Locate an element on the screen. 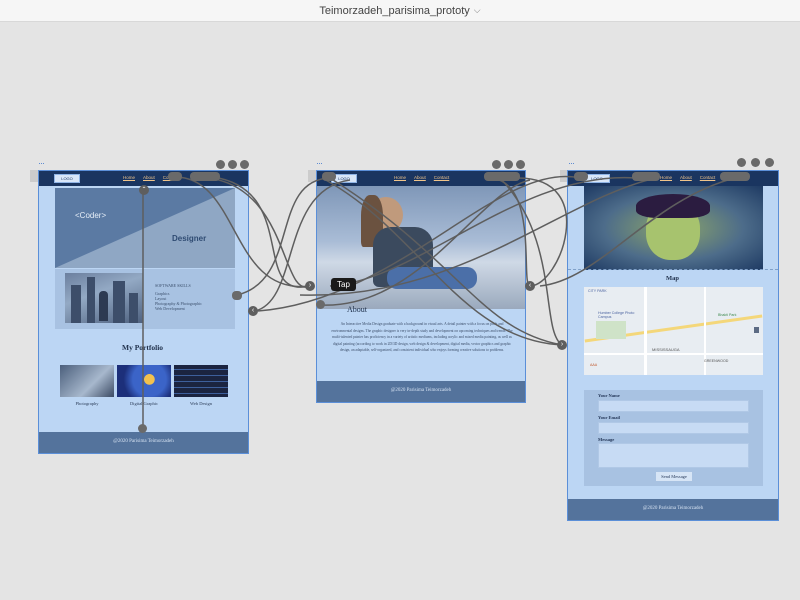 This screenshot has width=800, height=600. message-field is located at coordinates (673, 455).